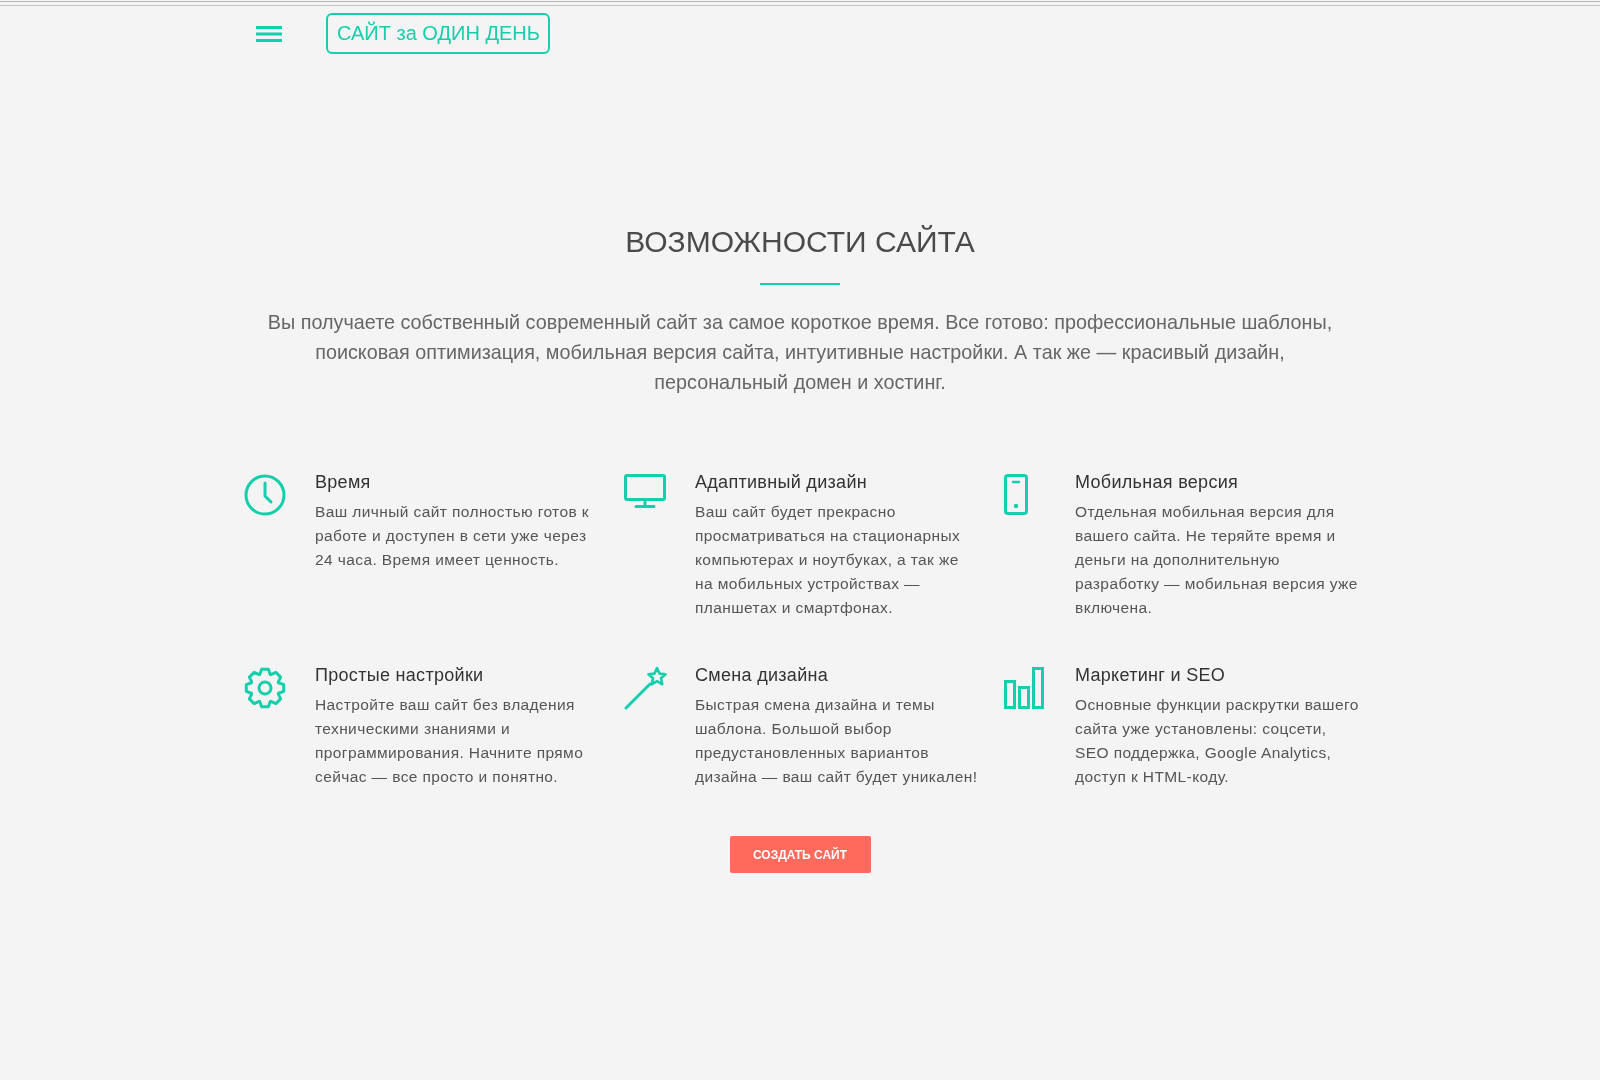  What do you see at coordinates (1024, 688) in the screenshot?
I see `bar-chart-icon` at bounding box center [1024, 688].